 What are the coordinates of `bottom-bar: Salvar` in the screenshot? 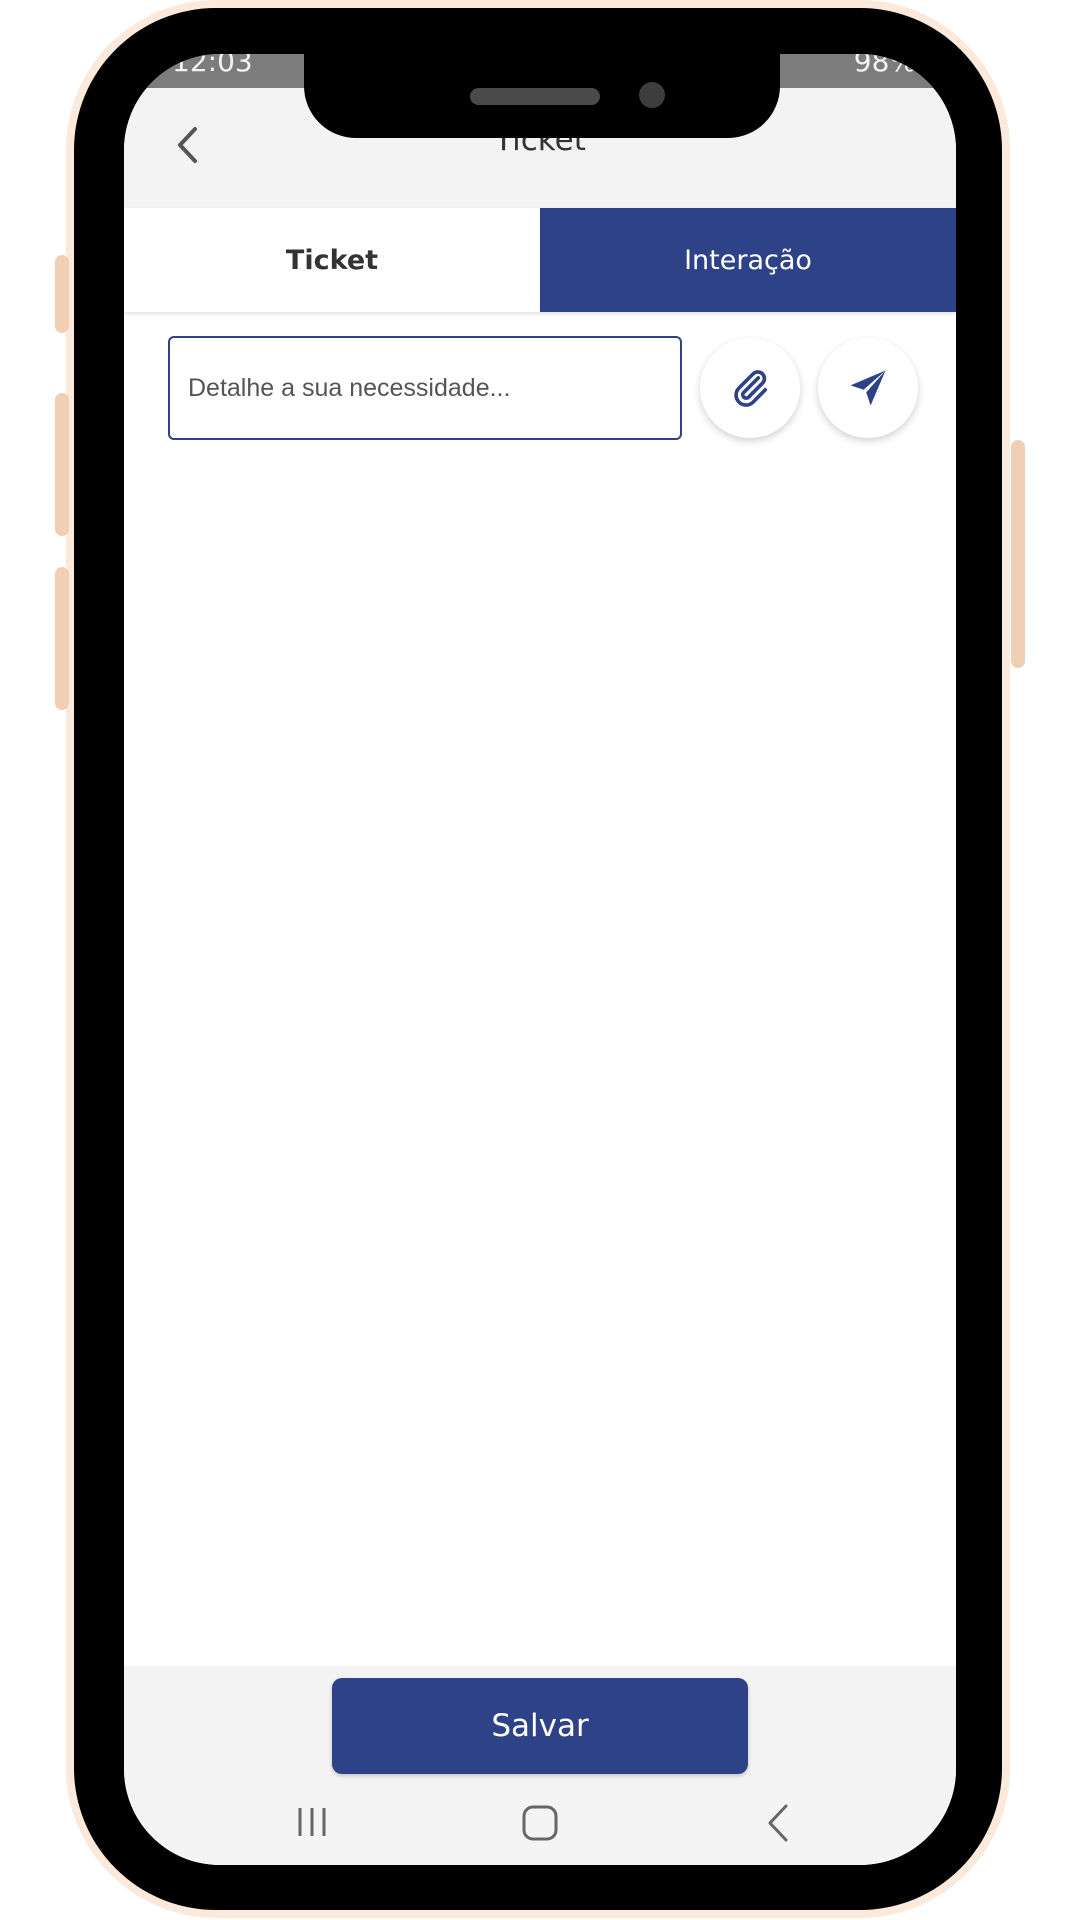 It's located at (540, 1765).